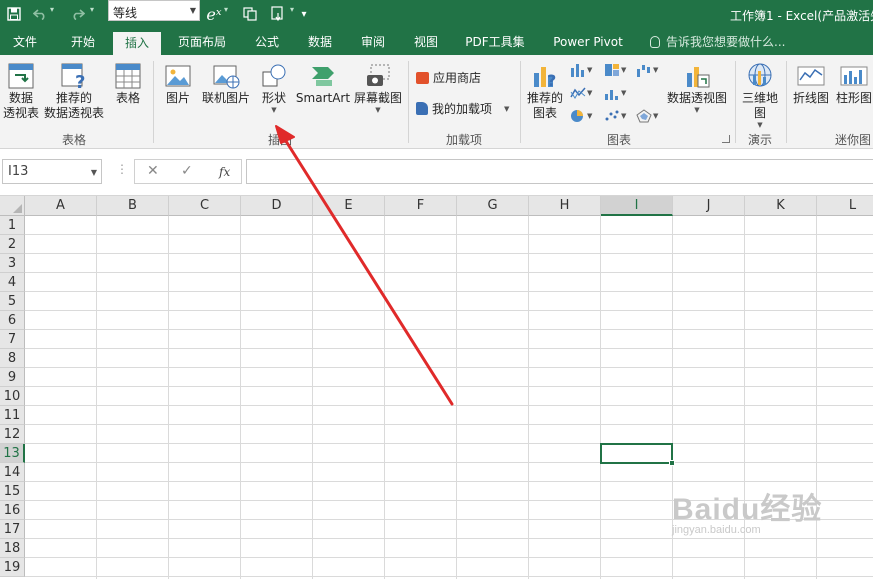 The image size is (873, 579). Describe the element at coordinates (696, 110) in the screenshot. I see `pivot-chart-dropdown-icon: ▼` at that location.